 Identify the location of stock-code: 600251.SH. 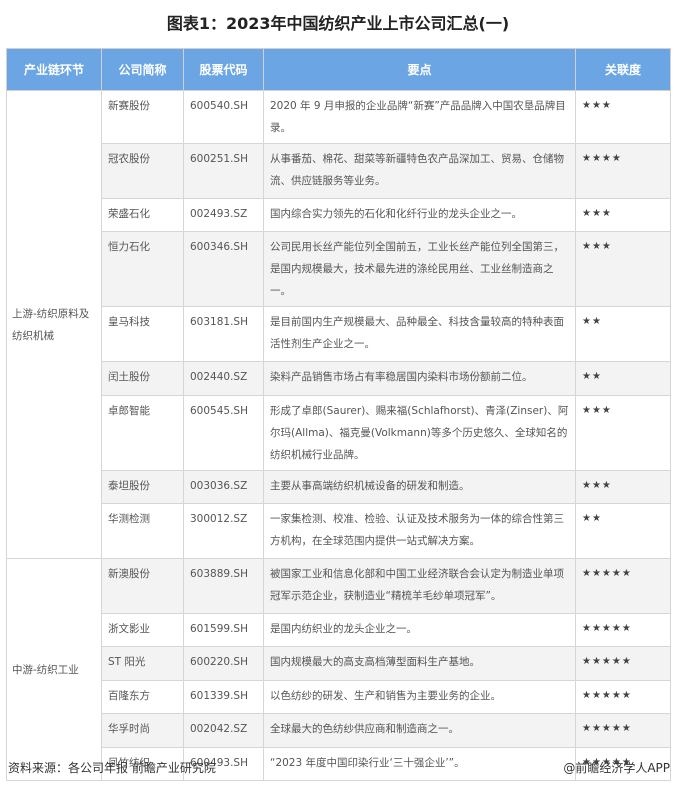
(223, 171).